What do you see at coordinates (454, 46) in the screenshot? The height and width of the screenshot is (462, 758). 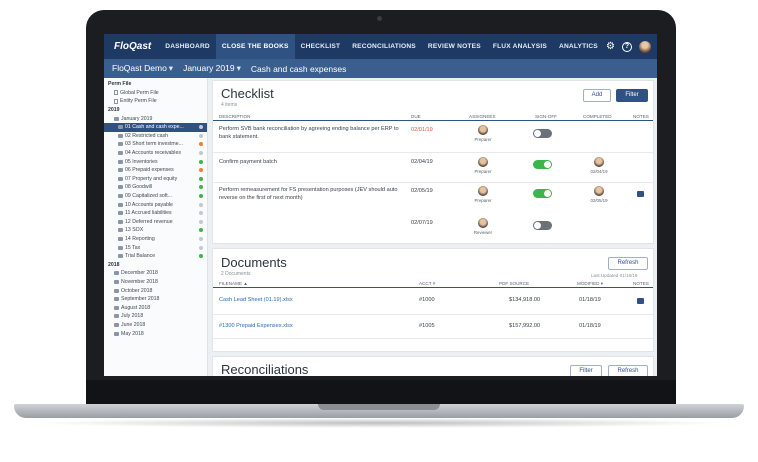 I see `tab-review-notes: REVIEW NOTES` at bounding box center [454, 46].